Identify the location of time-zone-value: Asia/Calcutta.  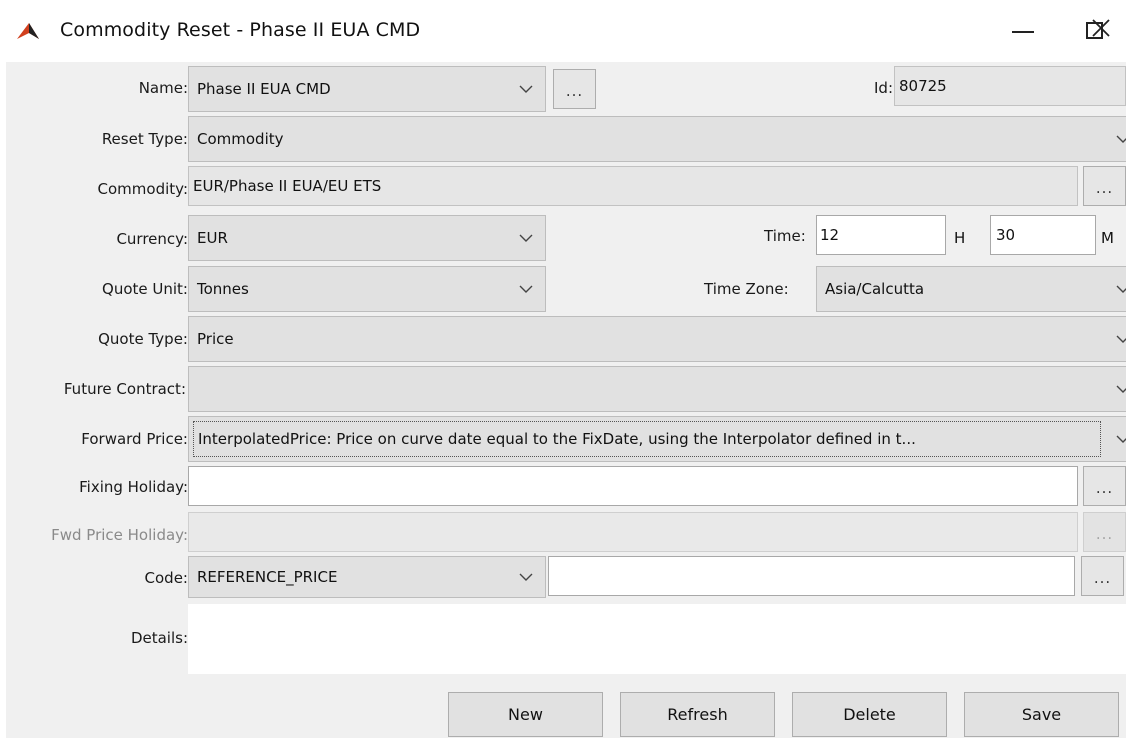
(875, 289).